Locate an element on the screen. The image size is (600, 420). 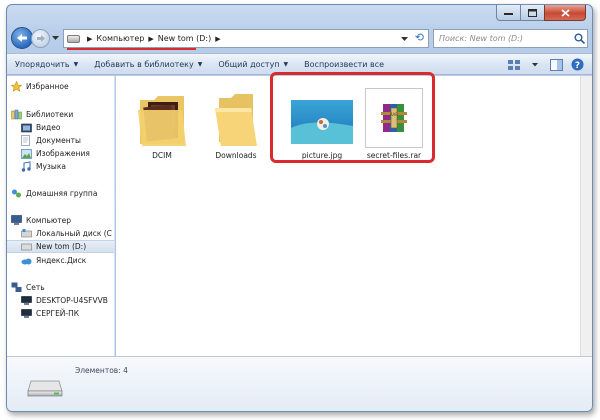
share-label: Общий доступ is located at coordinates (249, 64).